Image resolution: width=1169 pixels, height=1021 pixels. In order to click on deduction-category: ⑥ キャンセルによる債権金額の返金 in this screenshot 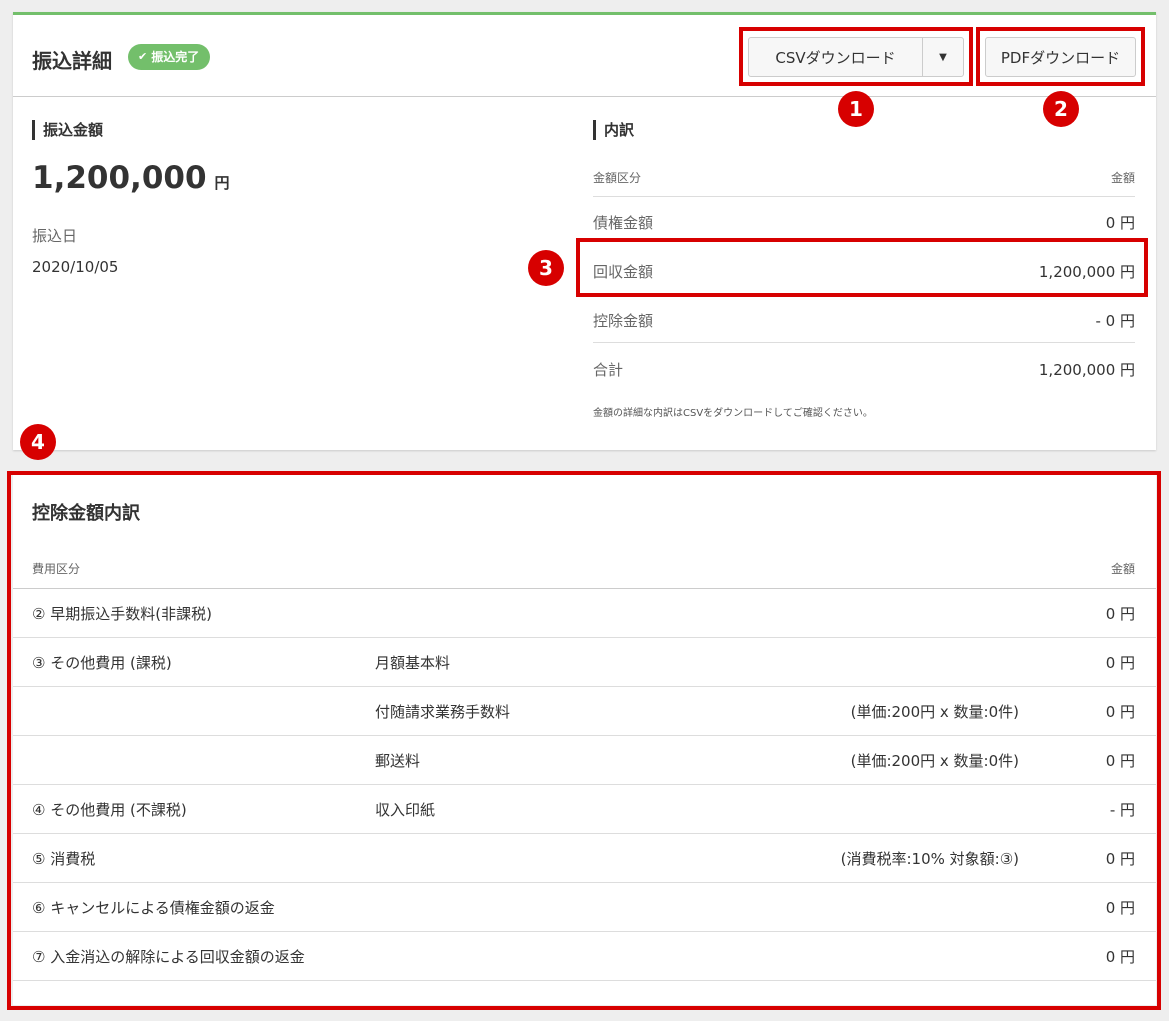, I will do `click(153, 908)`.